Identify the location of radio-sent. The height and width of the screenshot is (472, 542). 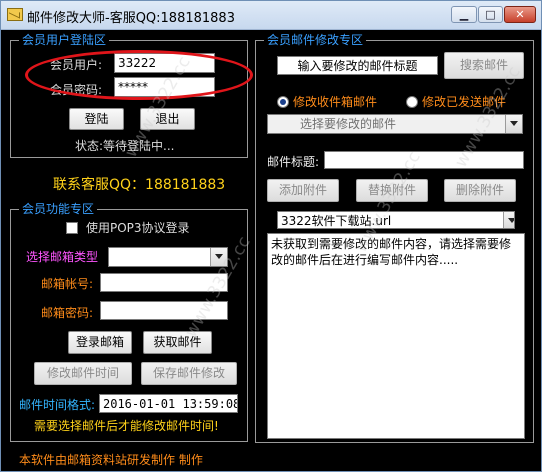
(412, 102).